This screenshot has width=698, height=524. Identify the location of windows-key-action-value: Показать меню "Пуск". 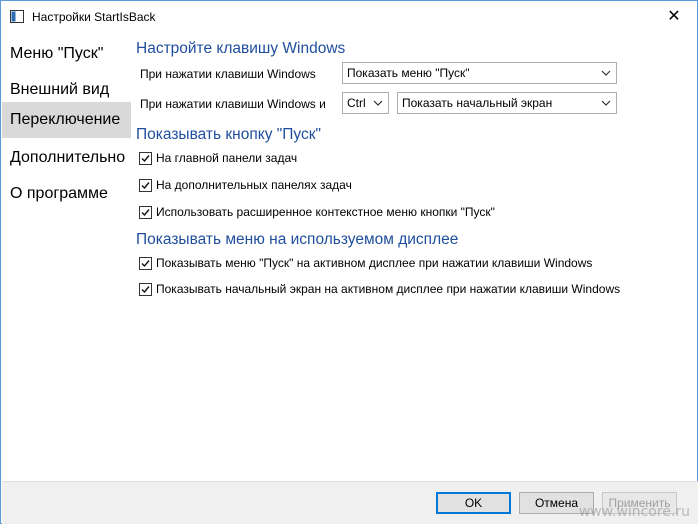
(408, 73).